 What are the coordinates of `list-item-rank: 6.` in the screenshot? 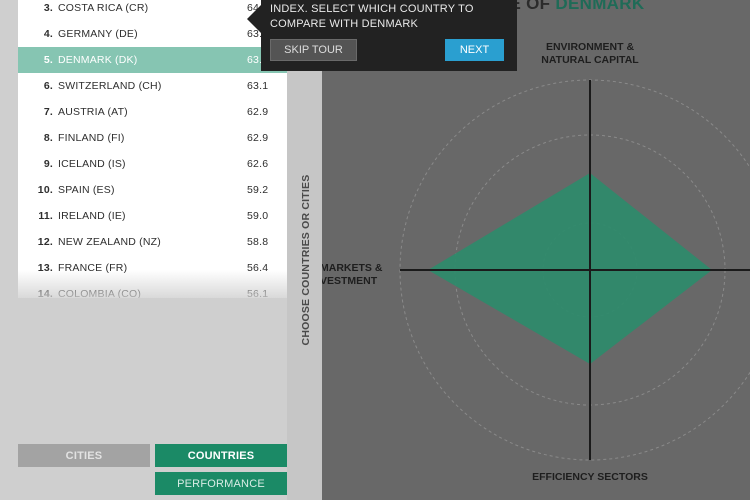 It's located at (48, 86).